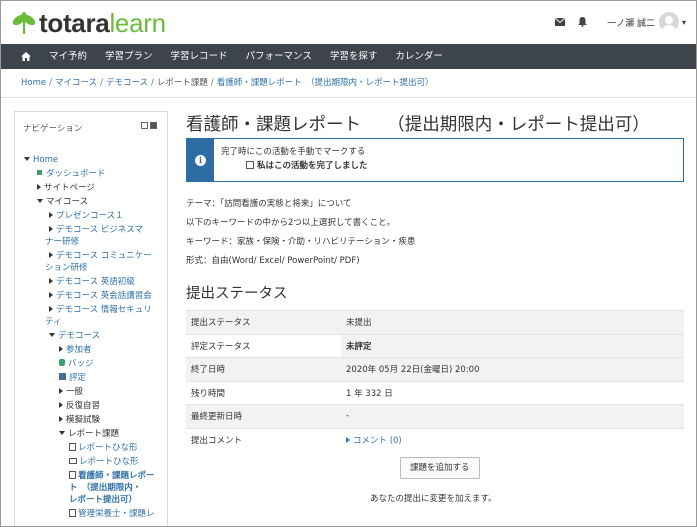  What do you see at coordinates (89, 434) in the screenshot?
I see `nav-section-report-task: レポート課題` at bounding box center [89, 434].